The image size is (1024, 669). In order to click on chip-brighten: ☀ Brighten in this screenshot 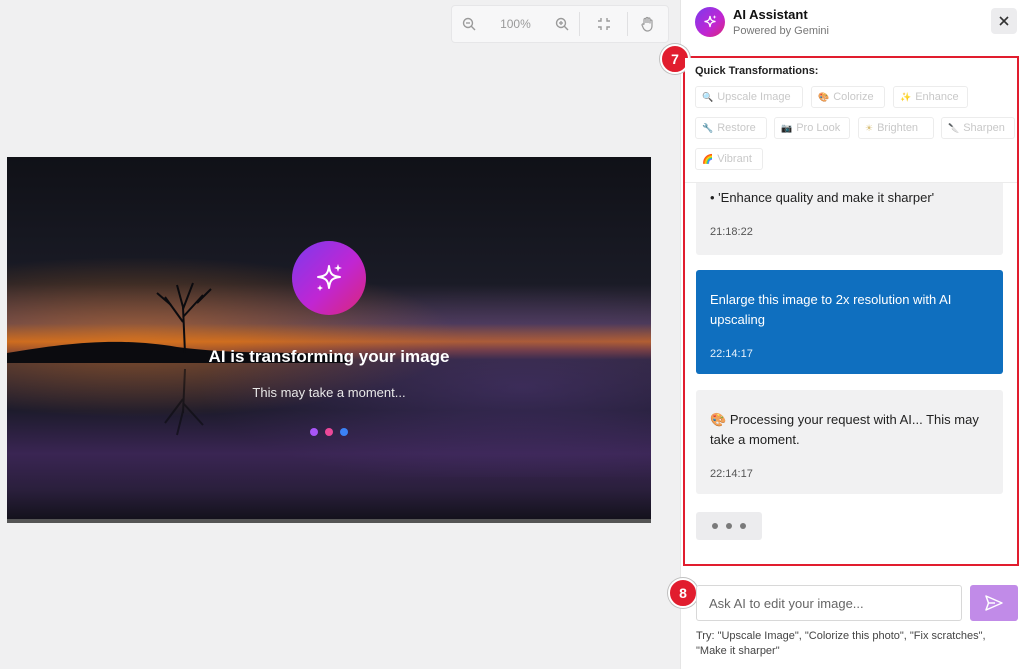, I will do `click(896, 128)`.